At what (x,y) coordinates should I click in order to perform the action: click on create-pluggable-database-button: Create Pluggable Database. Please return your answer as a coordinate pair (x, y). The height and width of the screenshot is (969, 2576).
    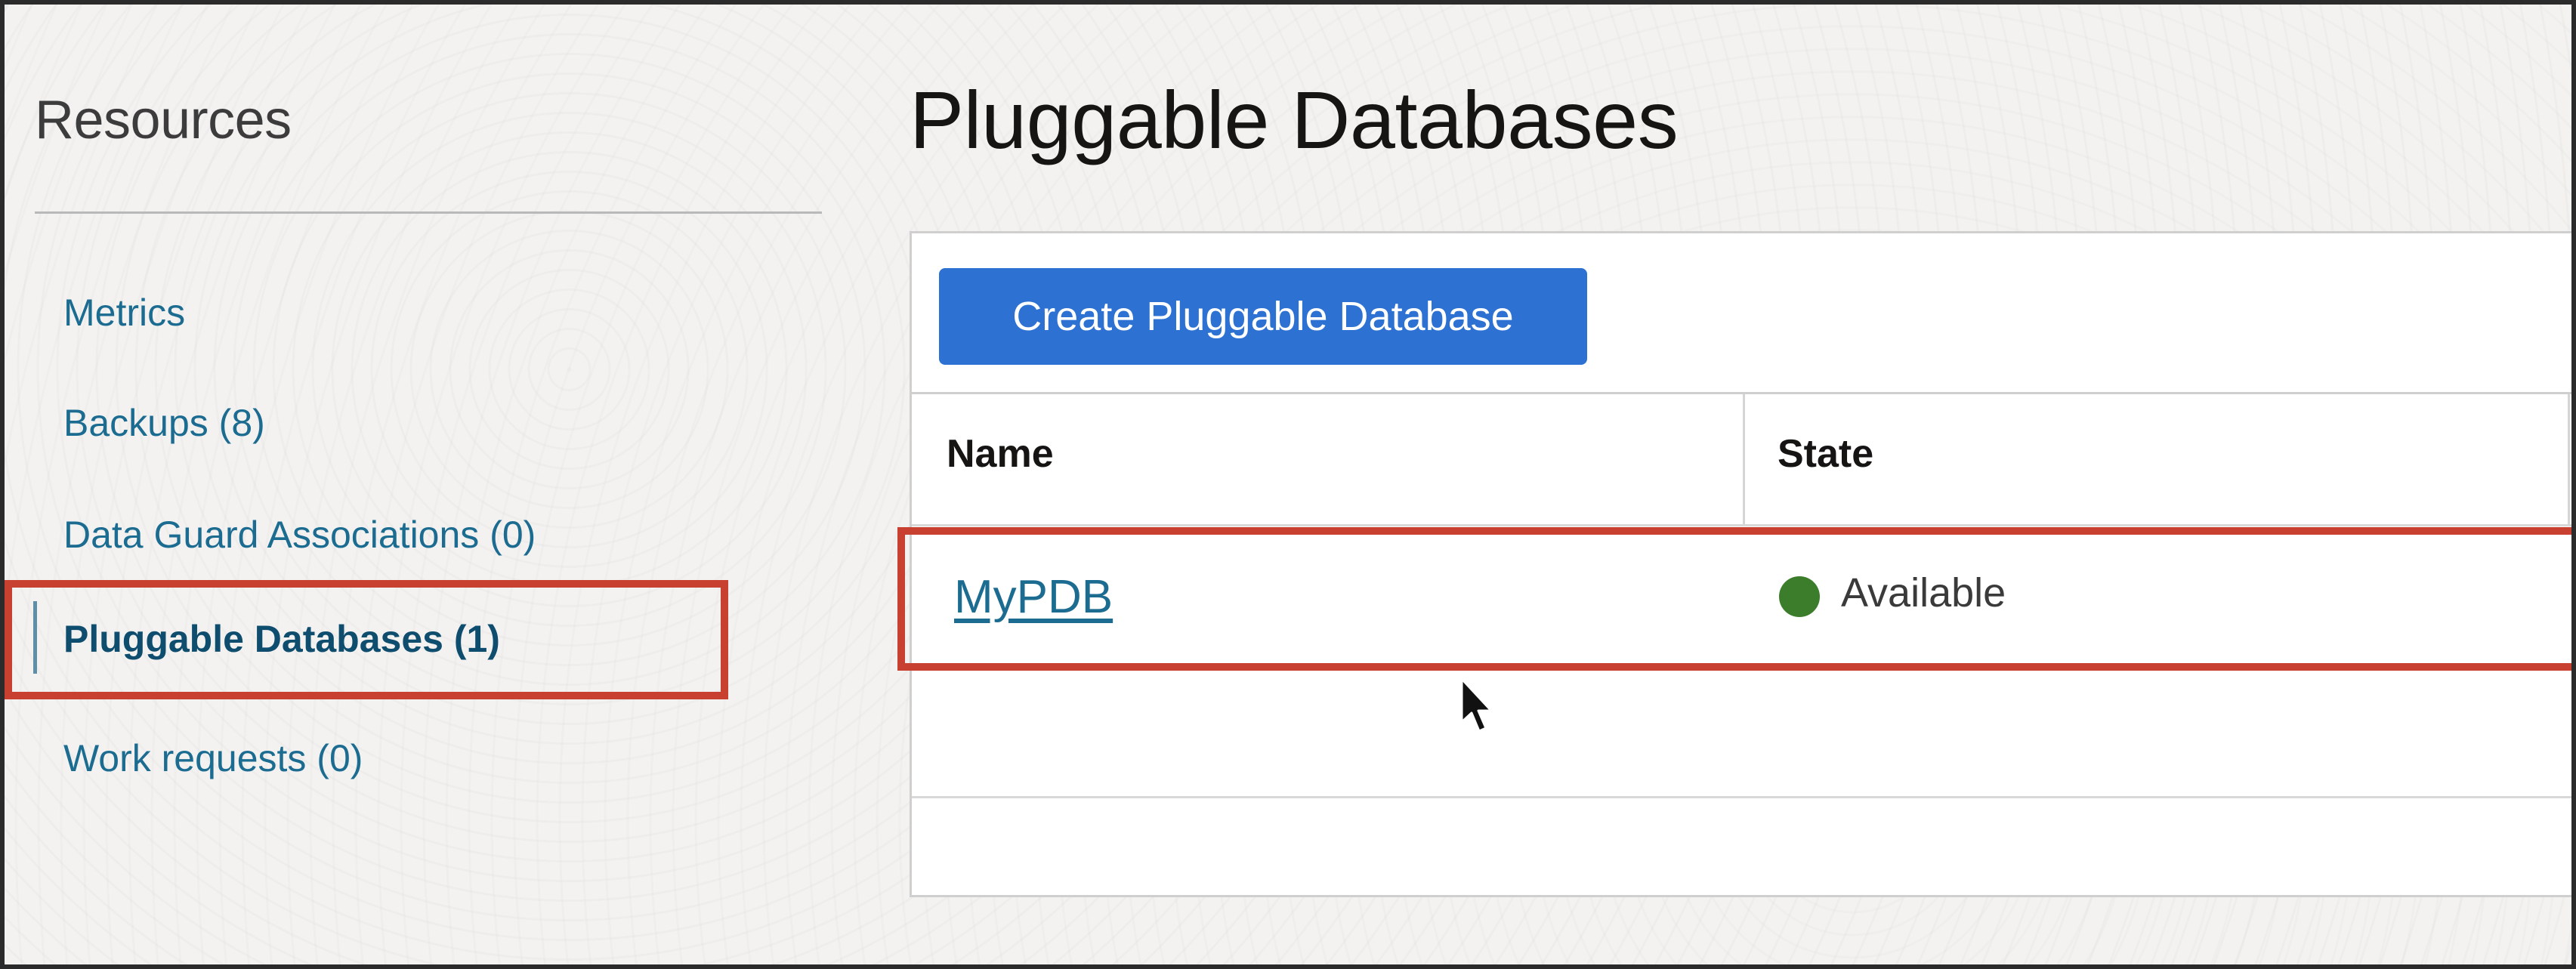
    Looking at the image, I should click on (1263, 317).